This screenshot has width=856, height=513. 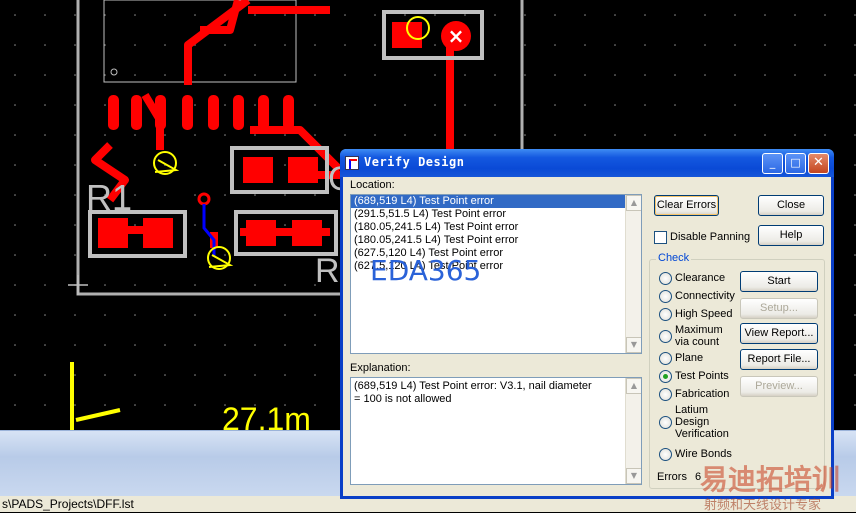 I want to click on check-option-label: Maximum via count, so click(x=707, y=336).